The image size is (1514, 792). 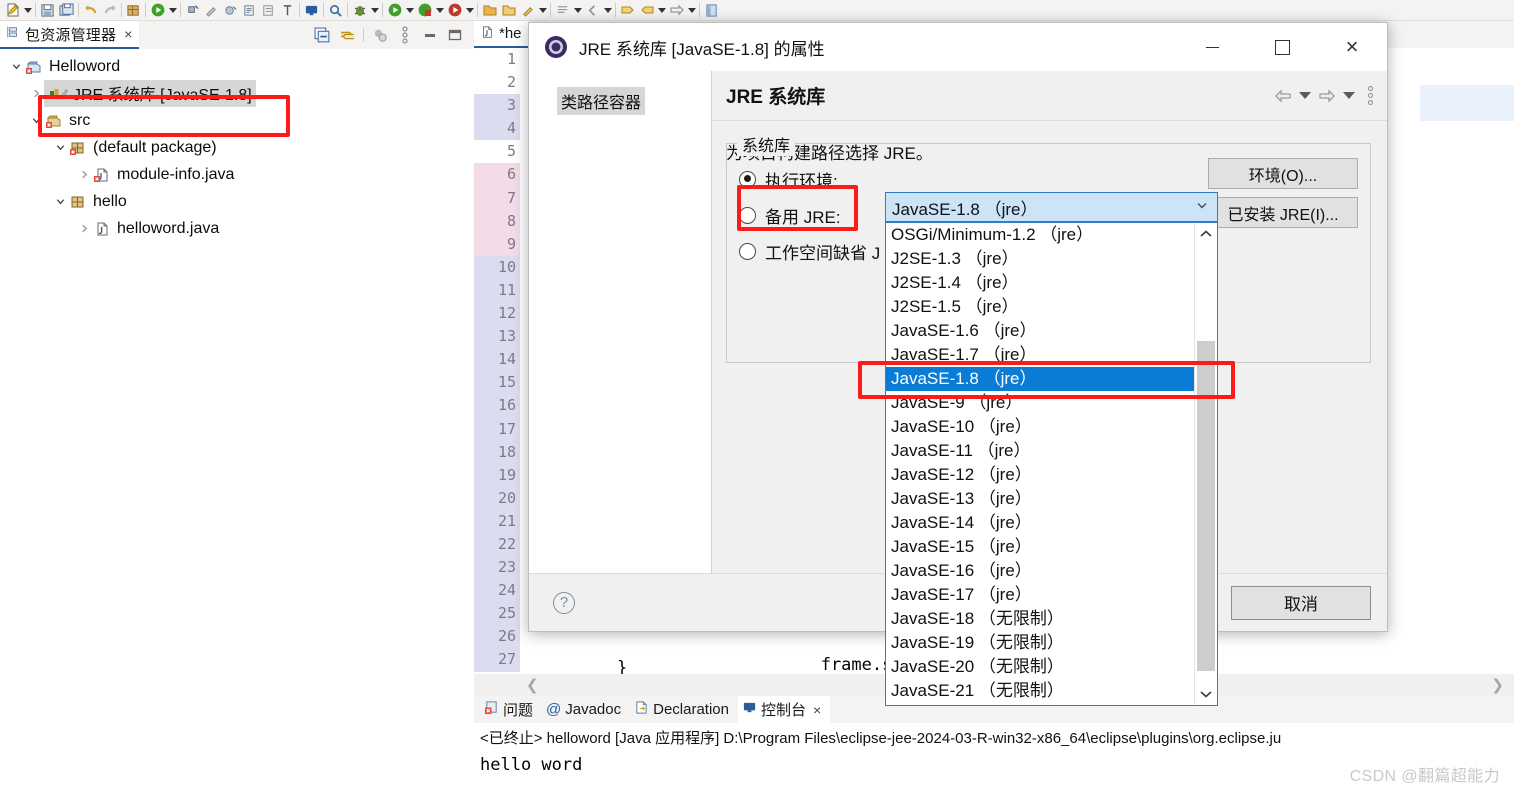 What do you see at coordinates (1040, 475) in the screenshot?
I see `dropdown-item: JavaSE-12 （jre）` at bounding box center [1040, 475].